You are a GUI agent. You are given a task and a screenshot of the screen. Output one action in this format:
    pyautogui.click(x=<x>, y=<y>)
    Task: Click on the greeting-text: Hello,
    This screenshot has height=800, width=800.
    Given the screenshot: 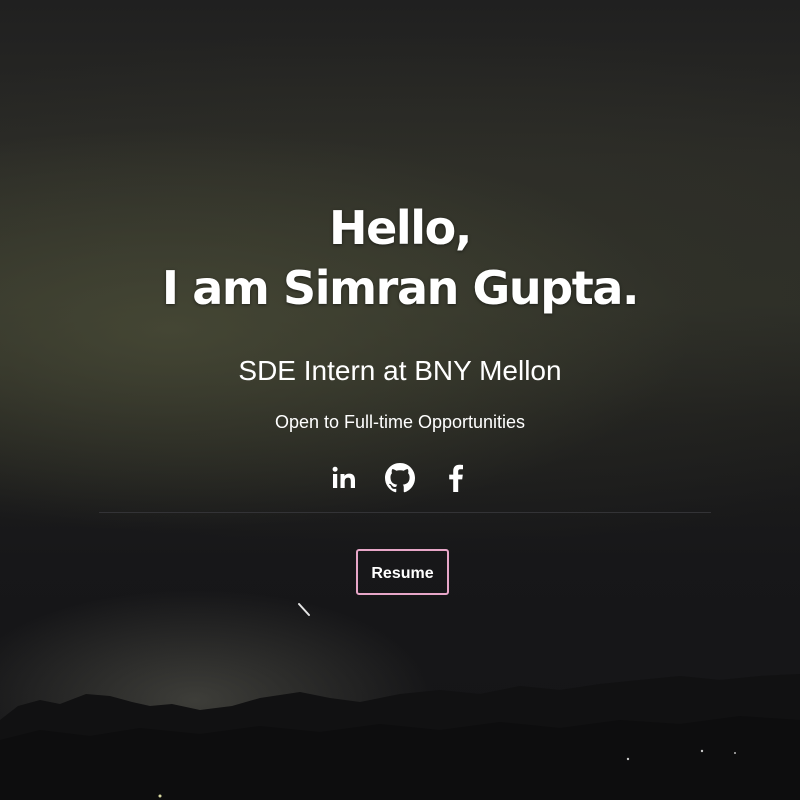 What is the action you would take?
    pyautogui.click(x=400, y=228)
    